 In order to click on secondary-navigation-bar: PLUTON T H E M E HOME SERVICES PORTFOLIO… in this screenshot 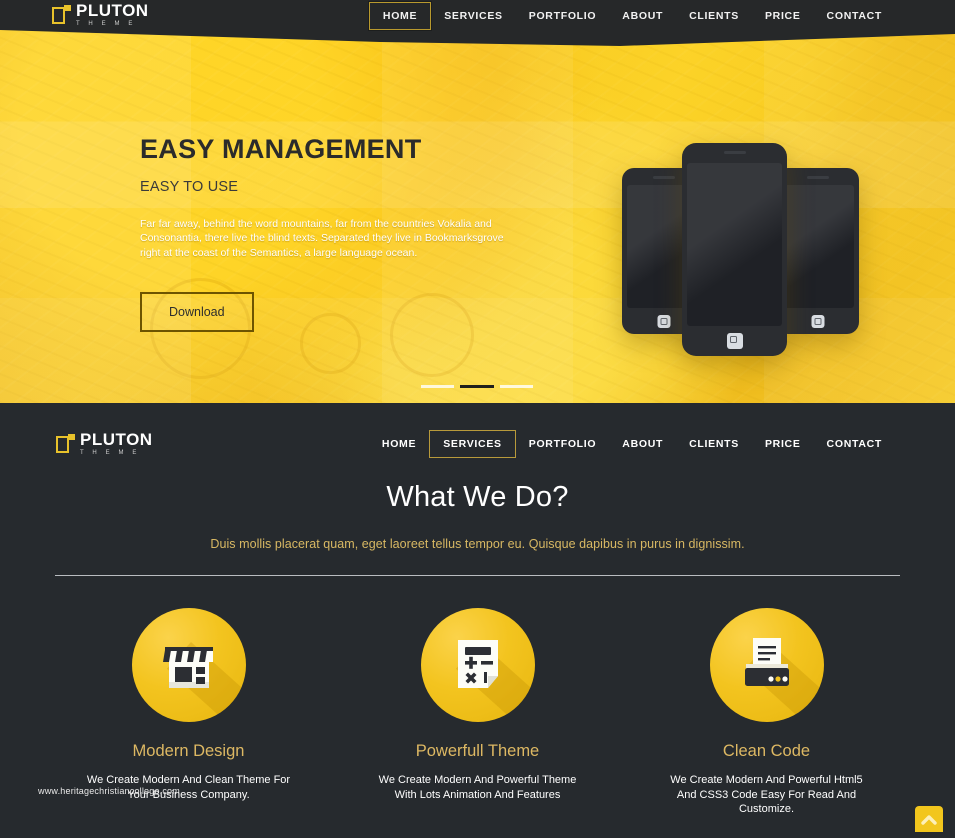, I will do `click(477, 439)`.